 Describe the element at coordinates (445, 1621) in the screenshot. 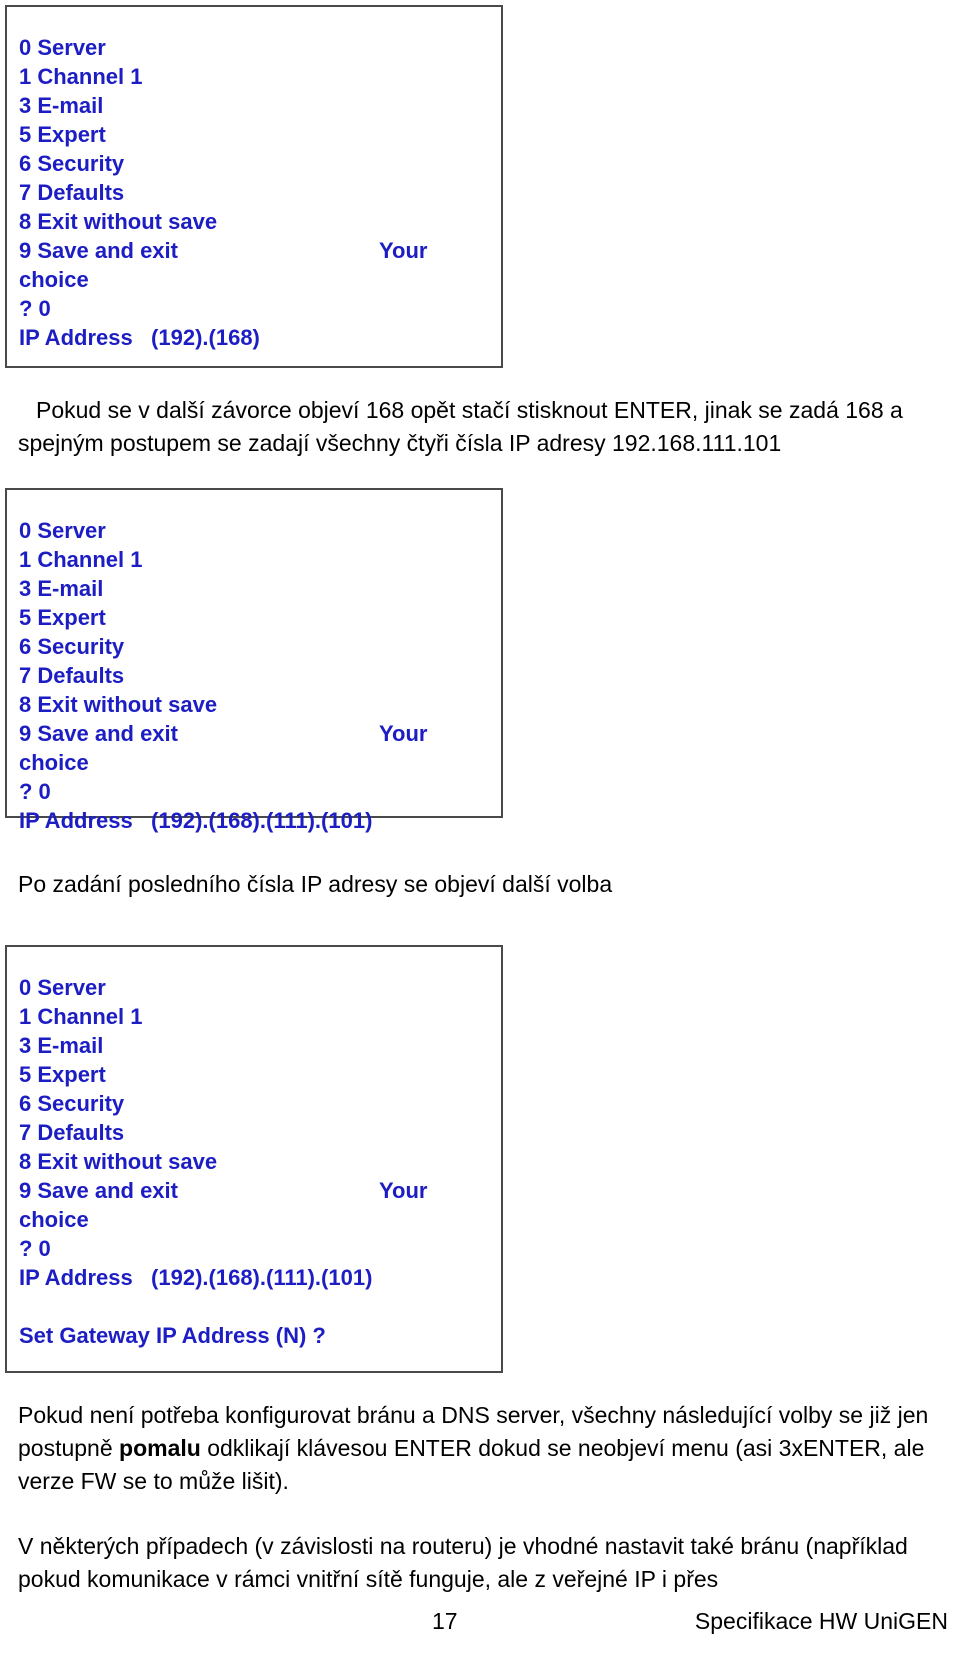

I see `page-number: 17` at that location.